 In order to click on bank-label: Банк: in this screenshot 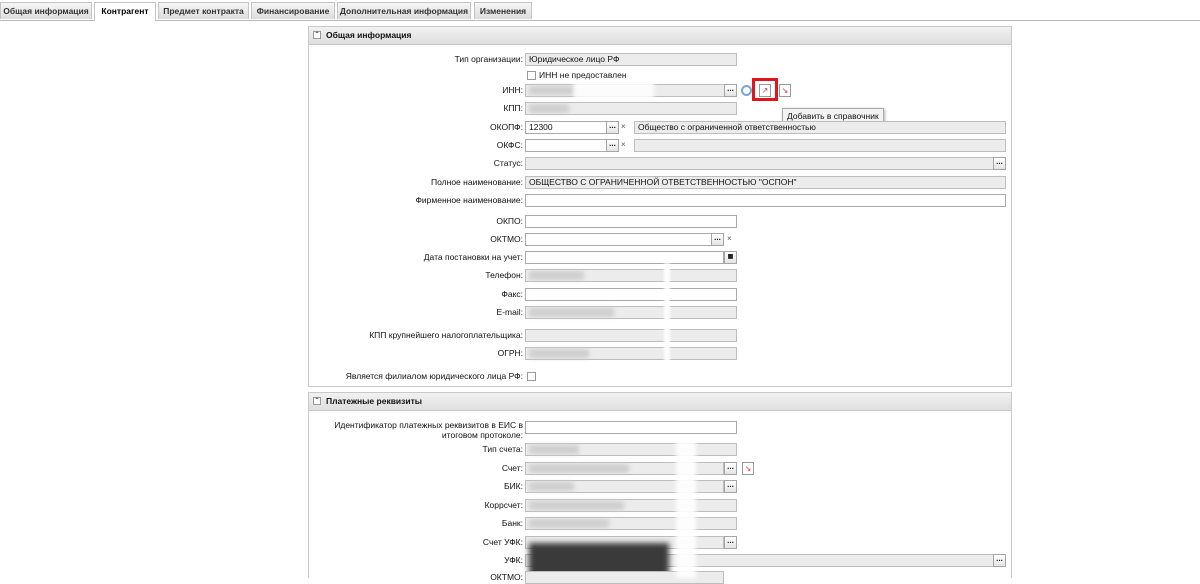, I will do `click(512, 523)`.